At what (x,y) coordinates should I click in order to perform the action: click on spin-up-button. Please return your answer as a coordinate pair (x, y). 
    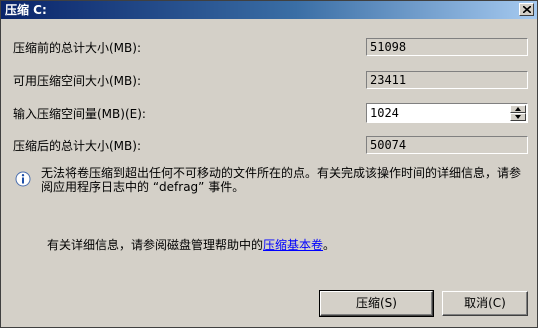
    Looking at the image, I should click on (518, 109).